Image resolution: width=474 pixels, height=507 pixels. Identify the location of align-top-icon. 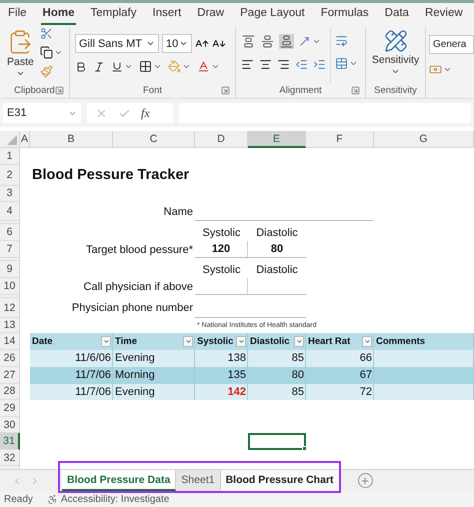
(248, 41).